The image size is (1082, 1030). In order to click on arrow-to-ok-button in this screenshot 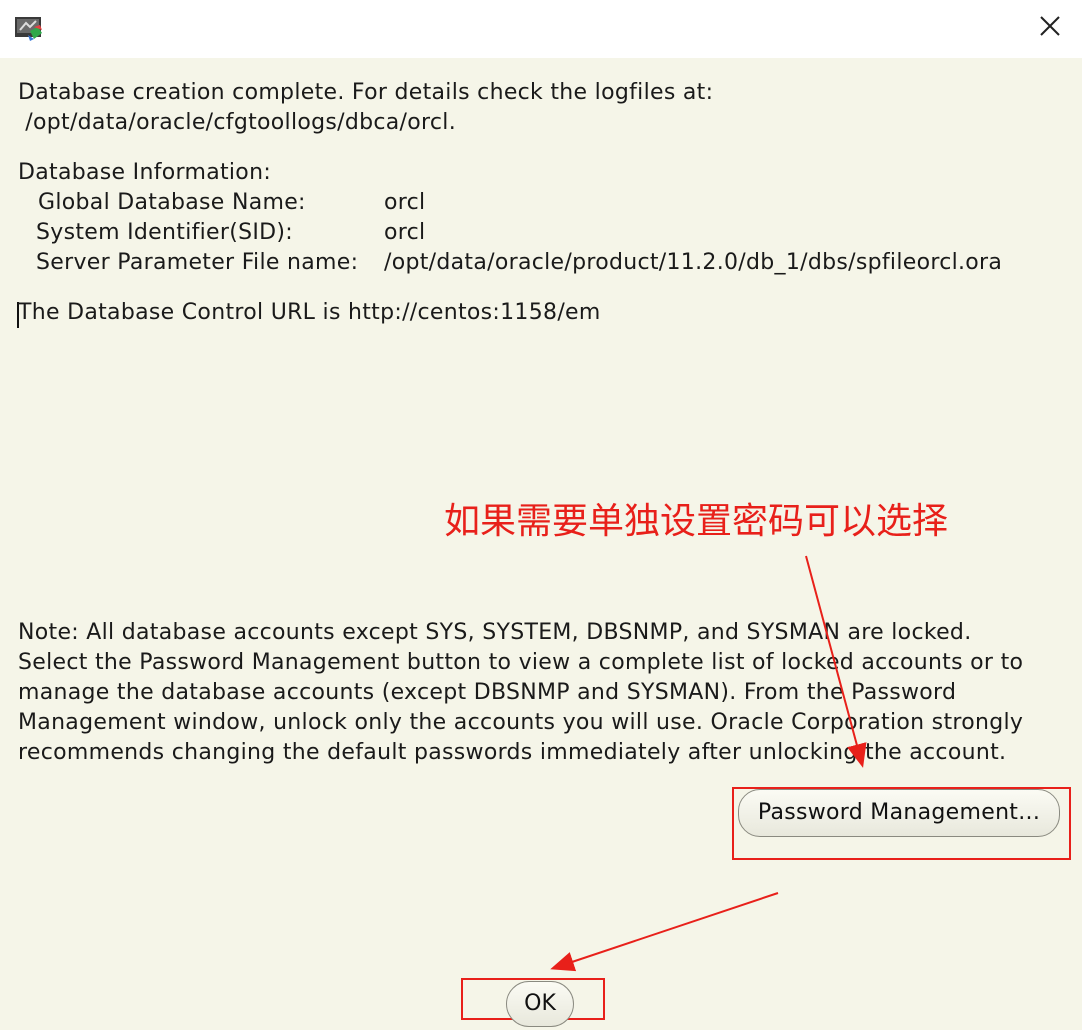, I will do `click(664, 932)`.